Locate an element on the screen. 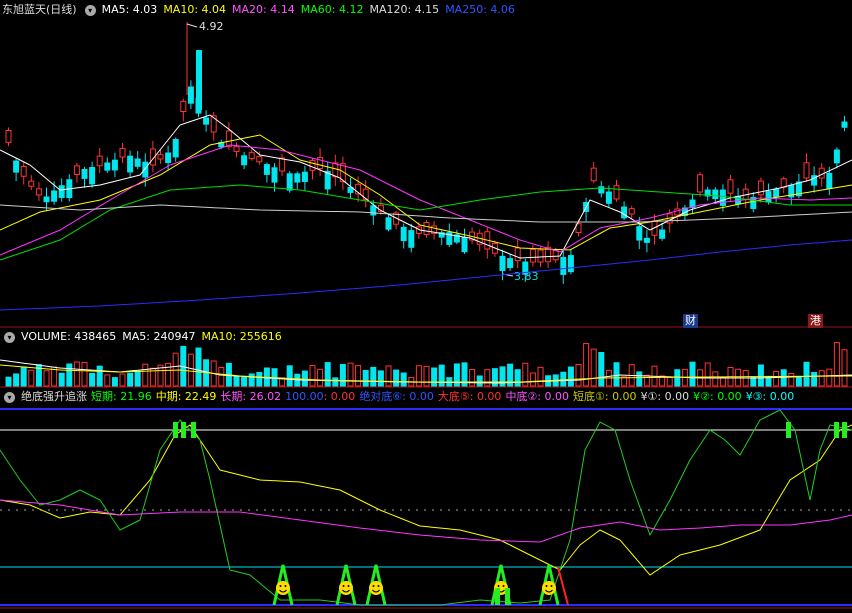 This screenshot has width=852, height=613. indicator-collapse-icon: ▾ is located at coordinates (9, 397).